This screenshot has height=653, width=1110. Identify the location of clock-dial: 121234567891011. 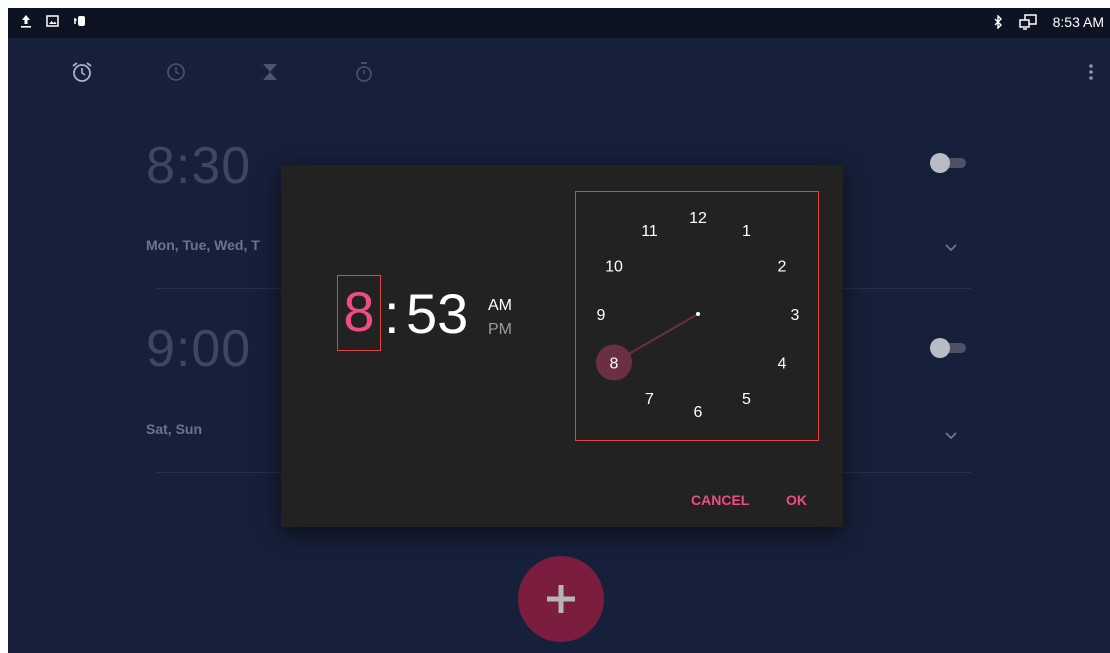
(698, 317).